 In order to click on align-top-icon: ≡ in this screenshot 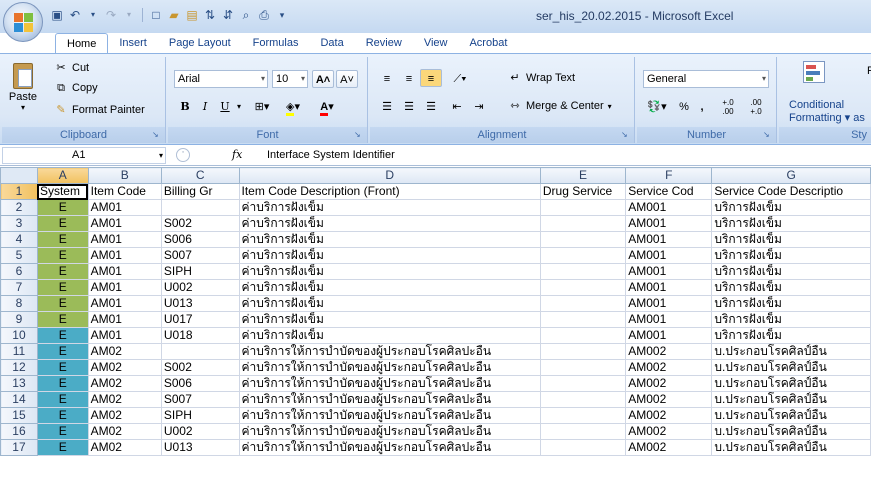, I will do `click(387, 78)`.